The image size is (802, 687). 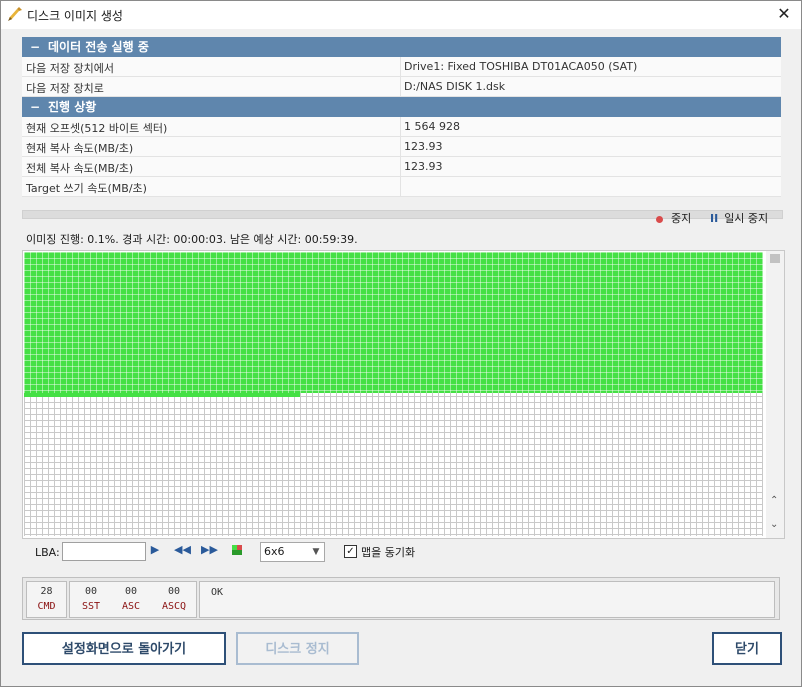 I want to click on cmd-value: 28, so click(x=46, y=591).